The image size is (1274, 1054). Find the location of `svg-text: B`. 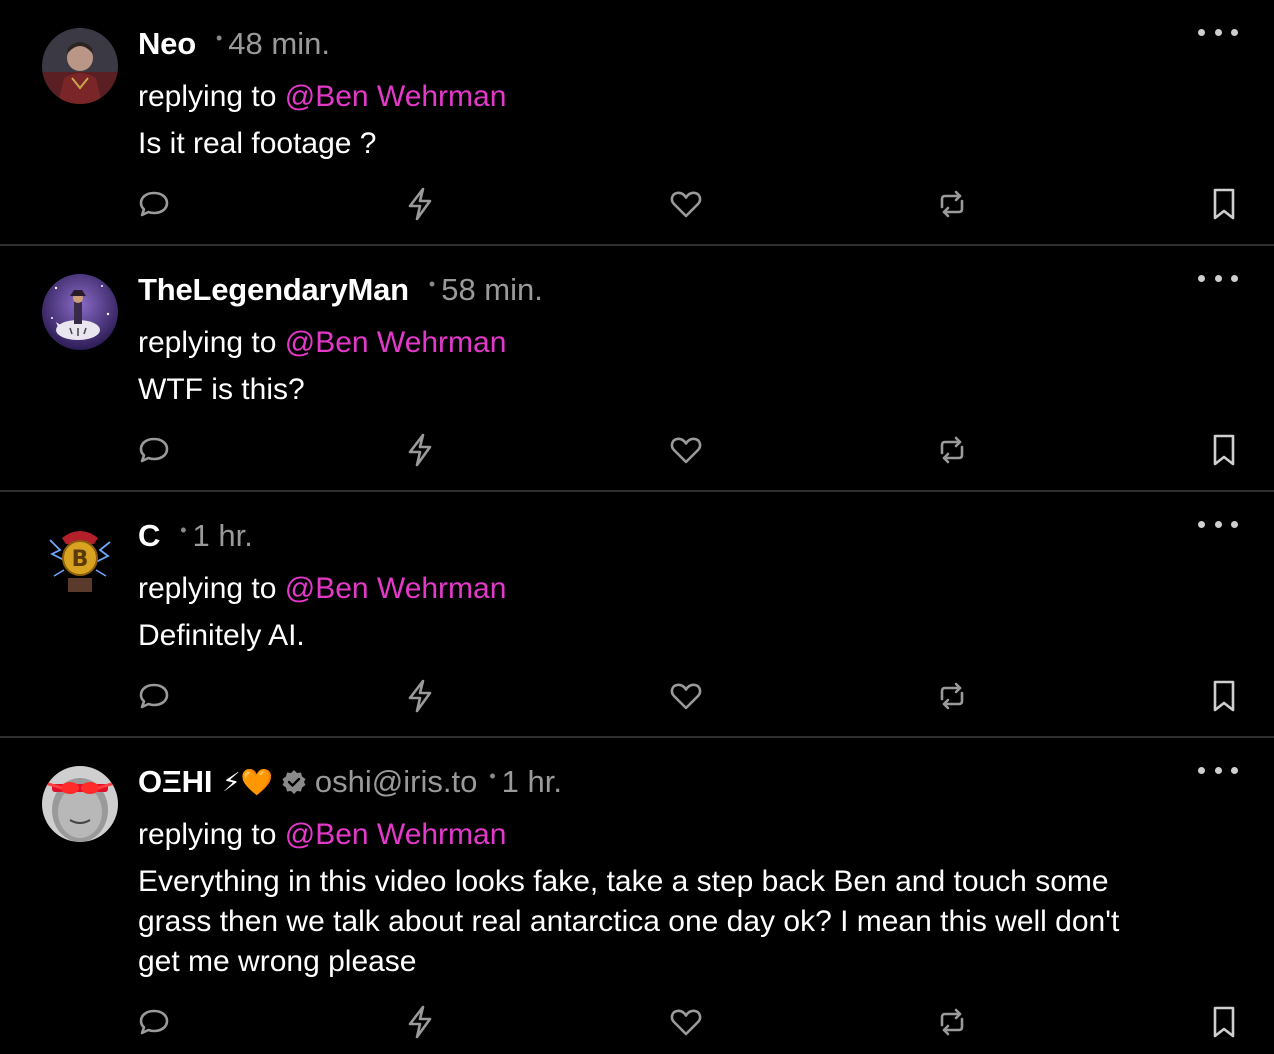

svg-text: B is located at coordinates (80, 559).